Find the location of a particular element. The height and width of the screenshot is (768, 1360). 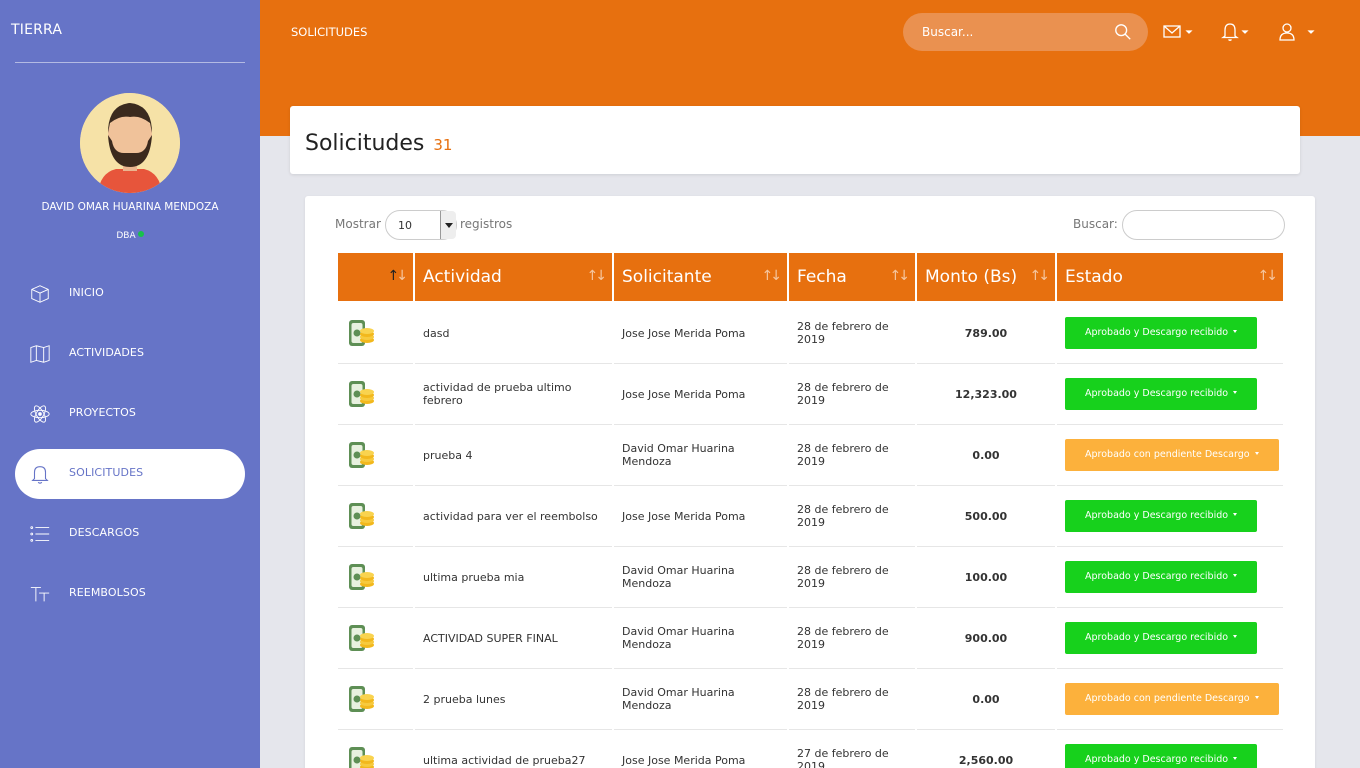

column-header-fecha: Fecha ↑↓ is located at coordinates (852, 278).